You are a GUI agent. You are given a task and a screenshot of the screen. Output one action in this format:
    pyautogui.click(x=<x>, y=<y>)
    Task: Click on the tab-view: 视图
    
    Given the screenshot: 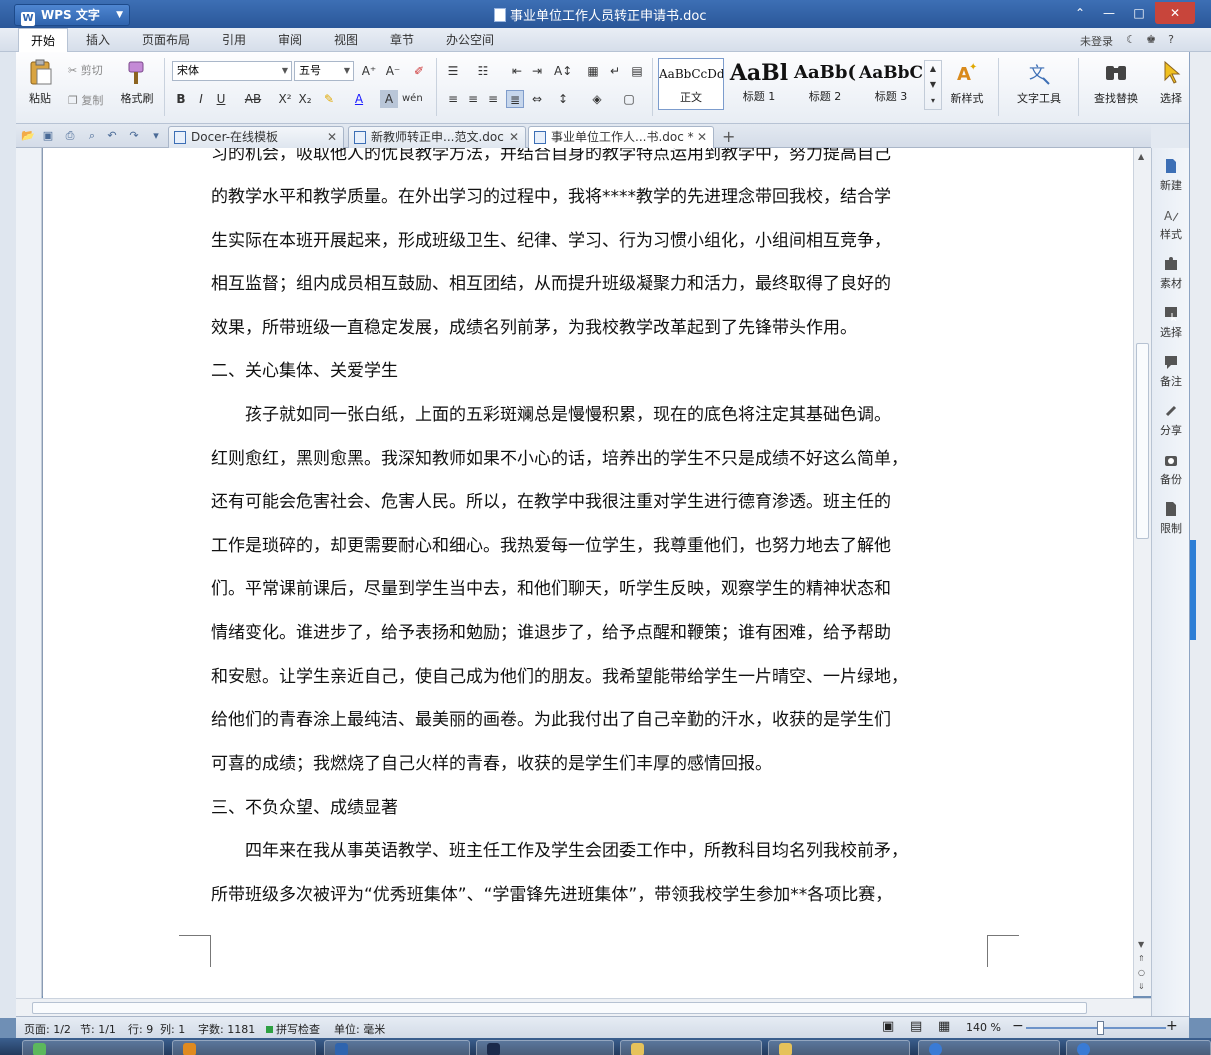 What is the action you would take?
    pyautogui.click(x=346, y=40)
    